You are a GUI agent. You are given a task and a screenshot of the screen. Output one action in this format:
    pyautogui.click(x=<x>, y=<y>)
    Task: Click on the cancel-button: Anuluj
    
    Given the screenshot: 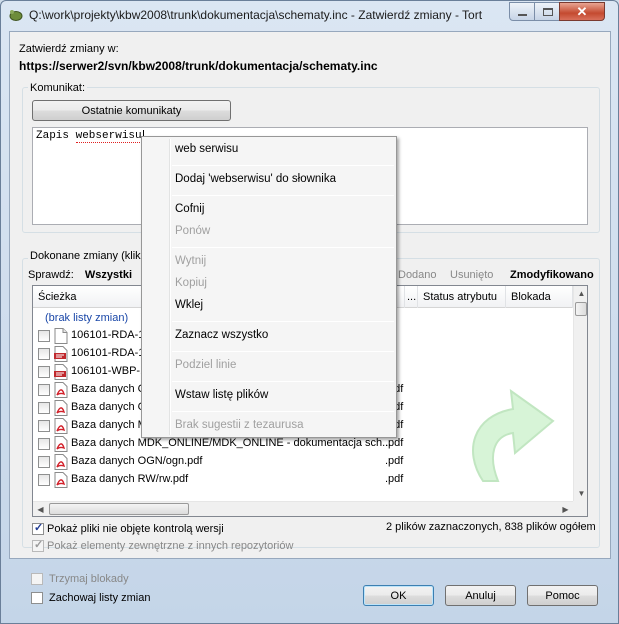 What is the action you would take?
    pyautogui.click(x=480, y=595)
    